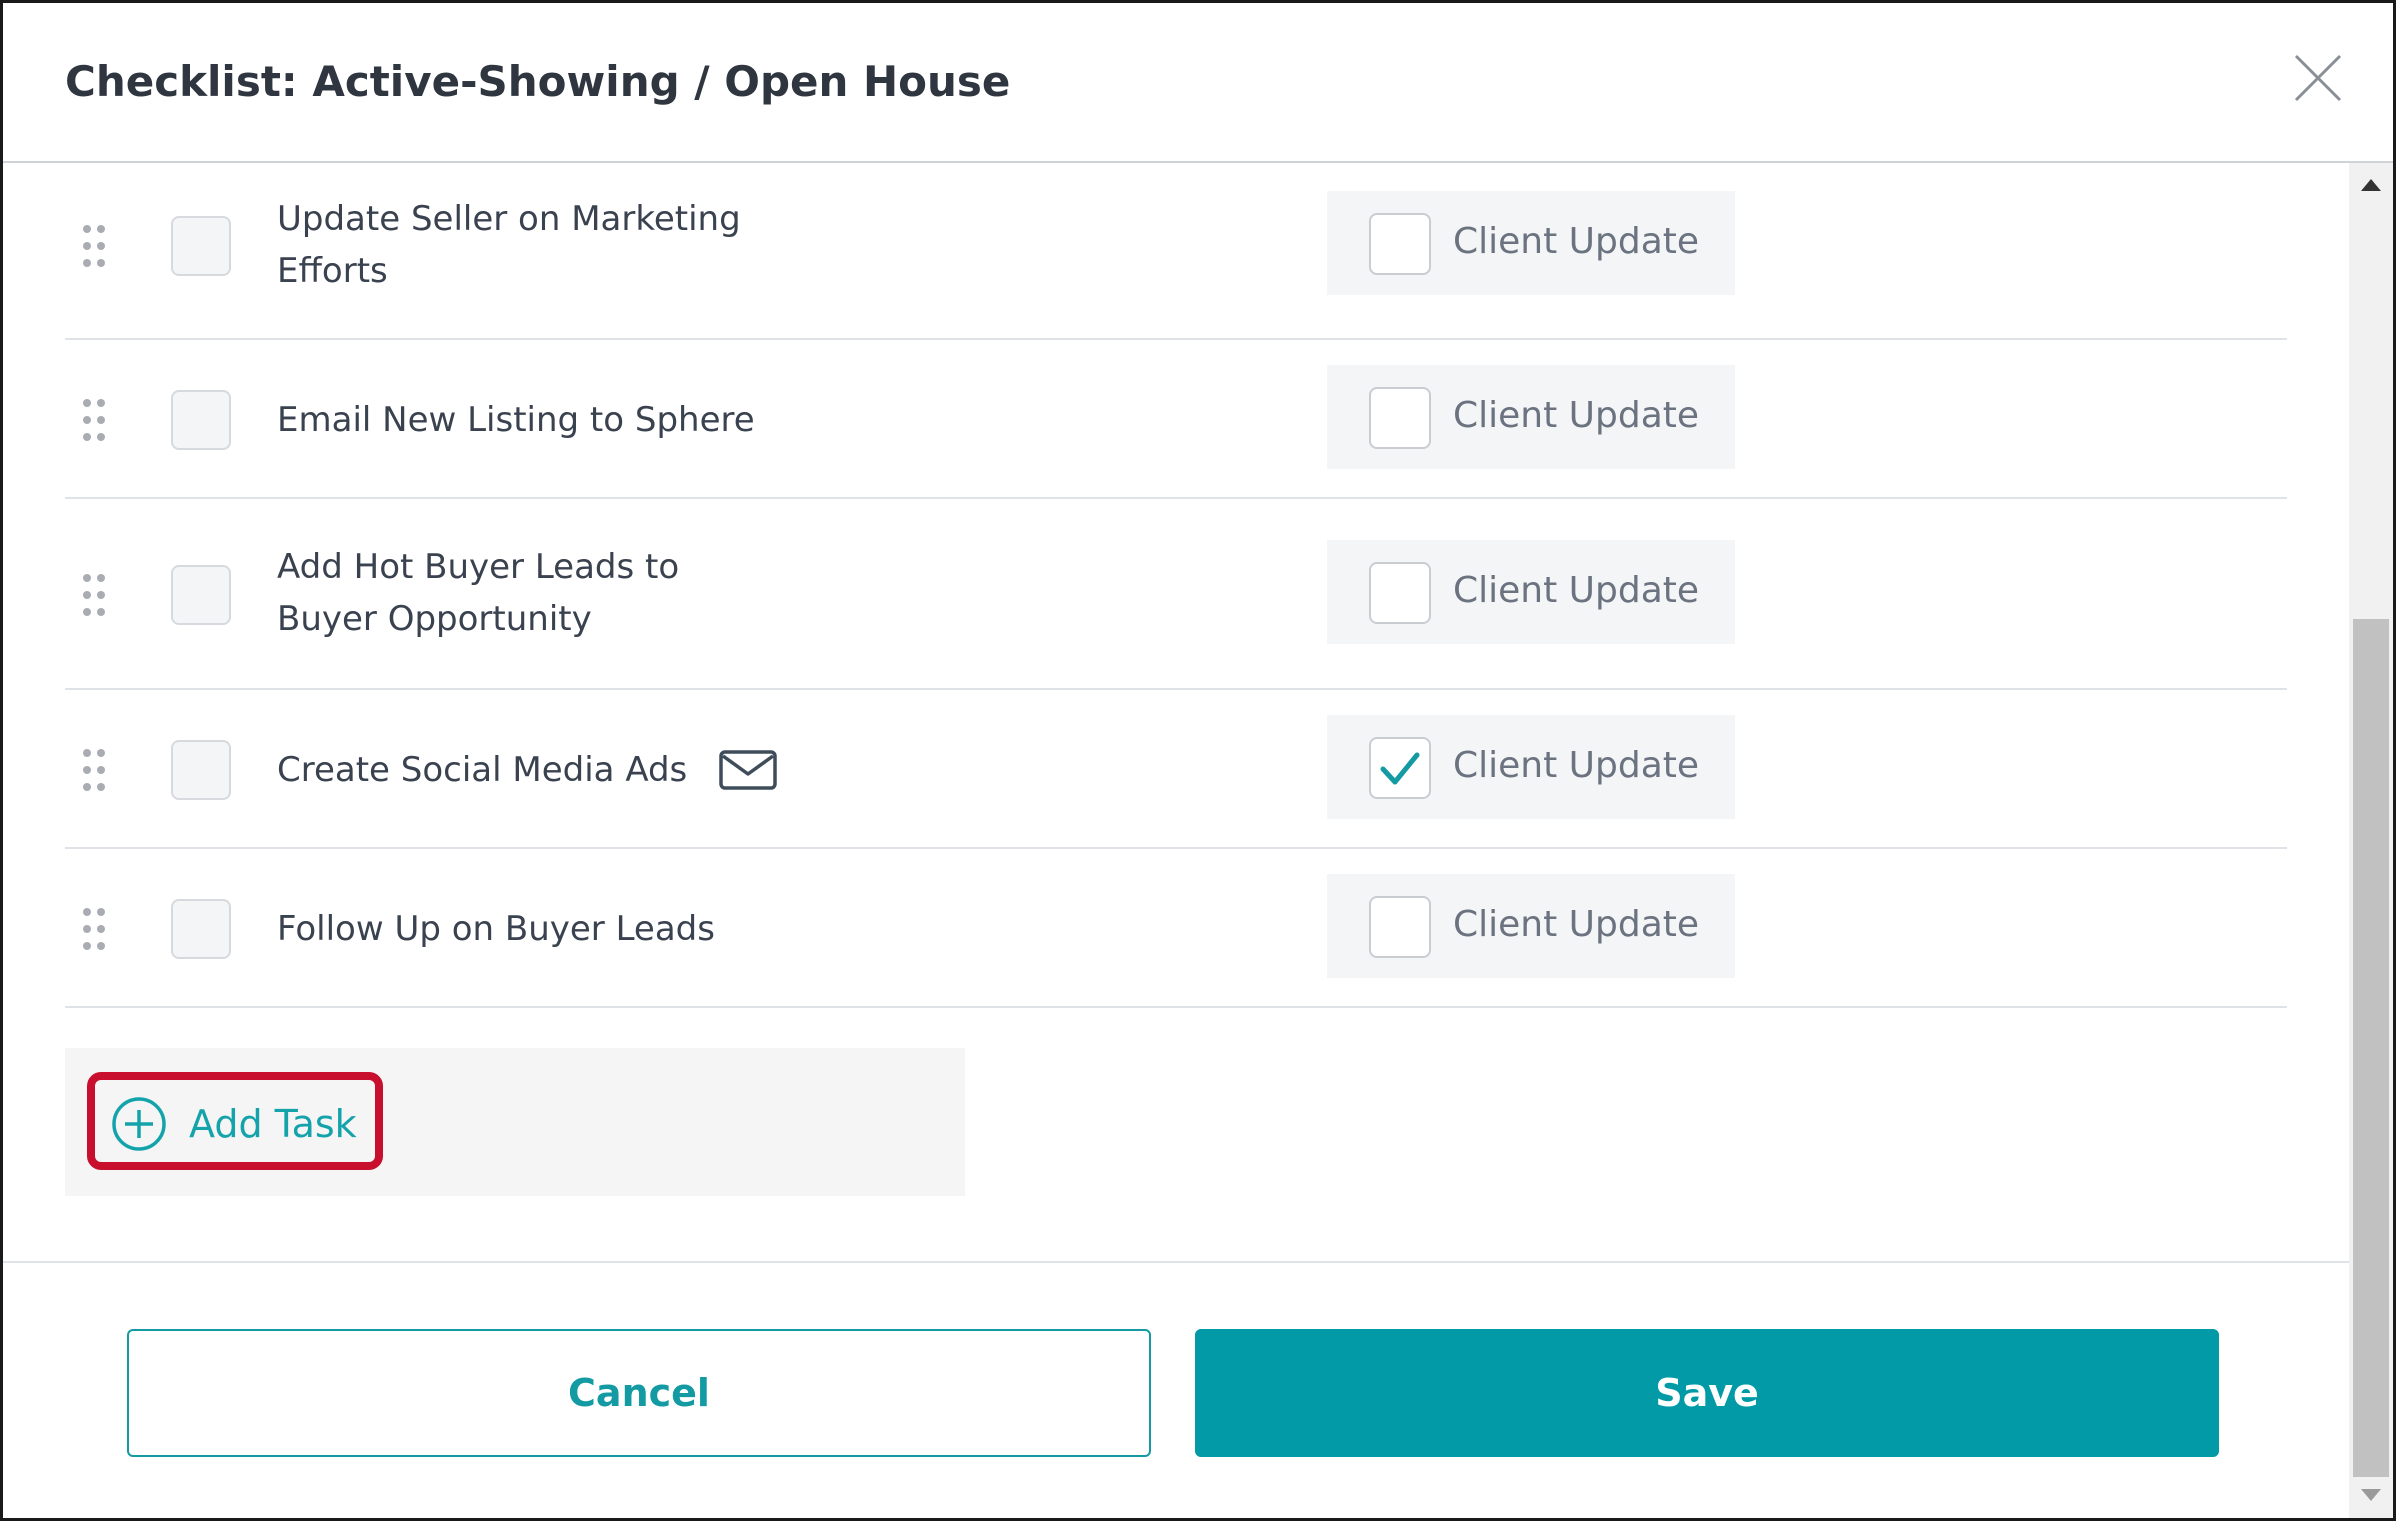  Describe the element at coordinates (2371, 185) in the screenshot. I see `scroll-up-arrow-icon` at that location.